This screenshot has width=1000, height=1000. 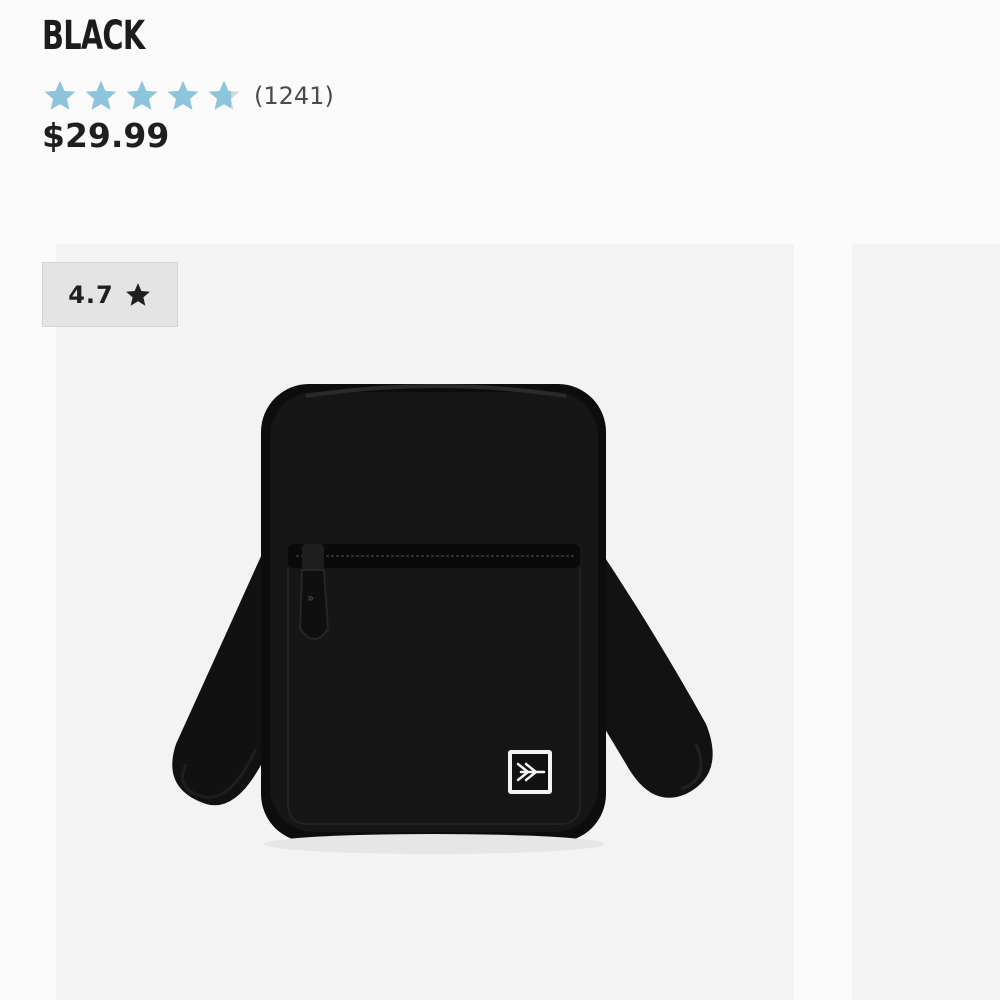 I want to click on review-count: (1241), so click(x=294, y=96).